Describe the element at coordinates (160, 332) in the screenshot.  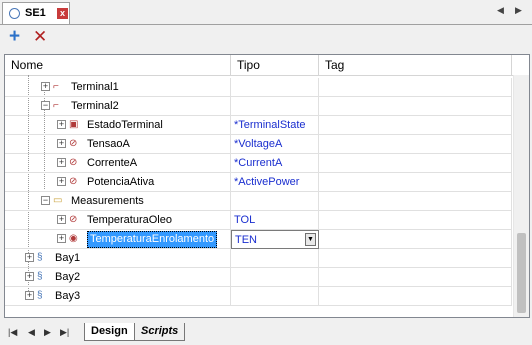
I see `tab-scripts: Scripts` at that location.